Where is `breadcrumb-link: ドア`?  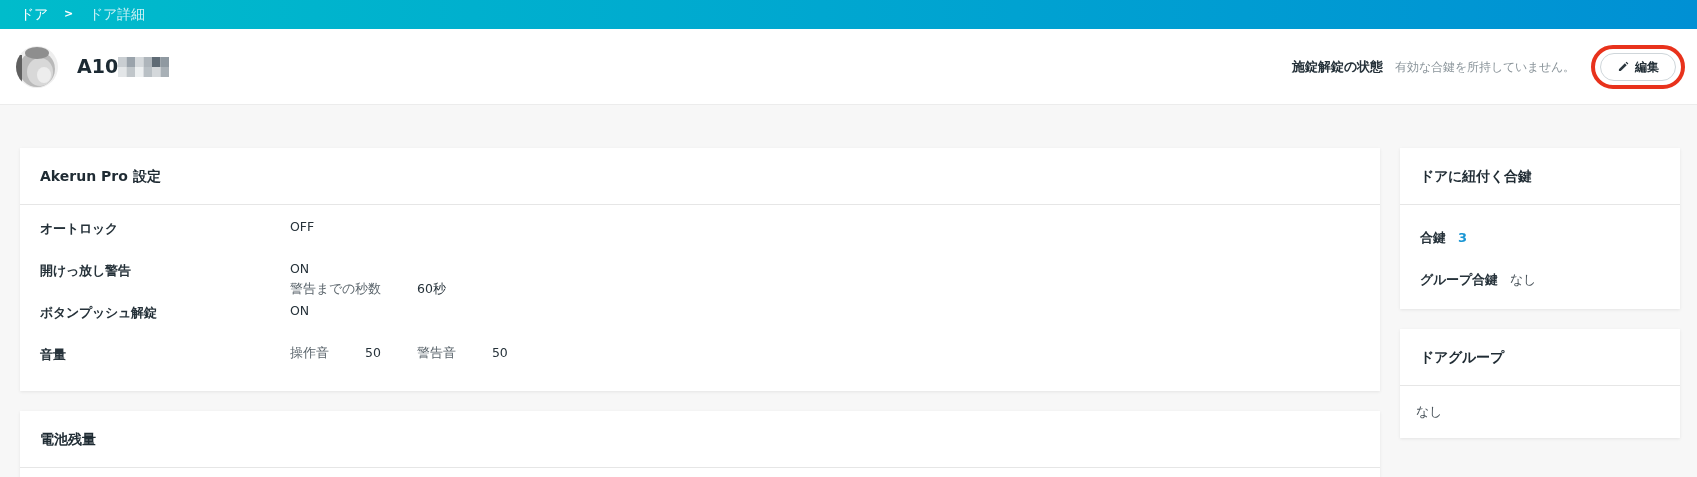
breadcrumb-link: ドア is located at coordinates (34, 14).